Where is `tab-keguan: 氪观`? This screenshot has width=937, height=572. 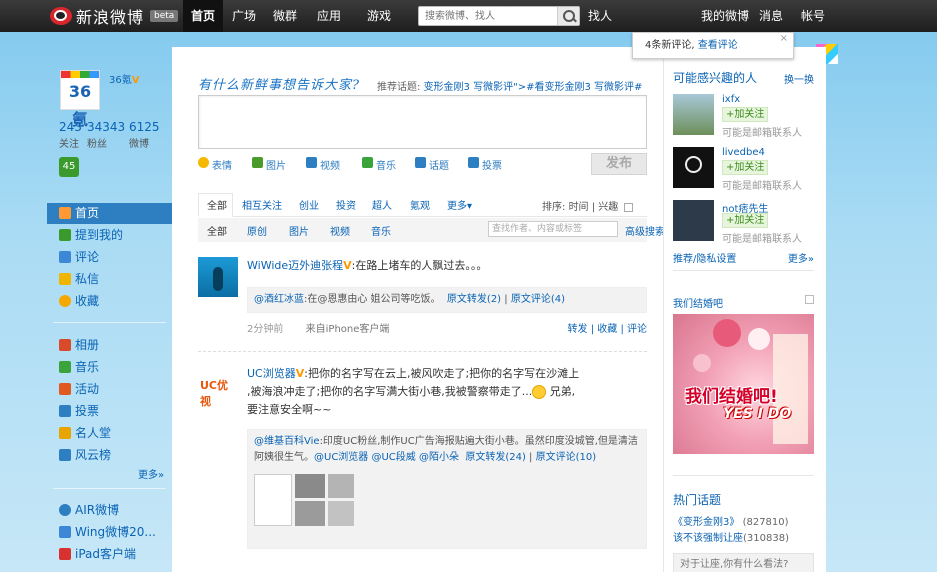 tab-keguan: 氪观 is located at coordinates (420, 204).